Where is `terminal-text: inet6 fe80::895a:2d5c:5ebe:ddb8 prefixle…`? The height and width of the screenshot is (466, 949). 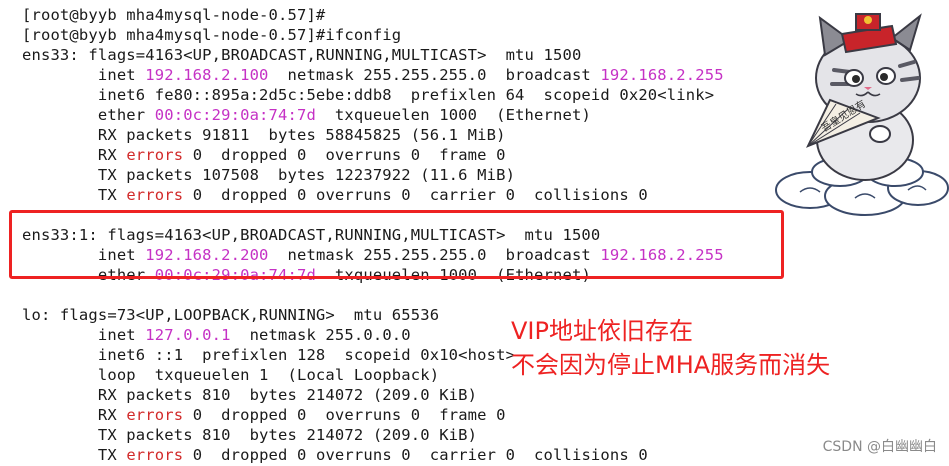
terminal-text: inet6 fe80::895a:2d5c:5ebe:ddb8 prefixle… is located at coordinates (368, 95).